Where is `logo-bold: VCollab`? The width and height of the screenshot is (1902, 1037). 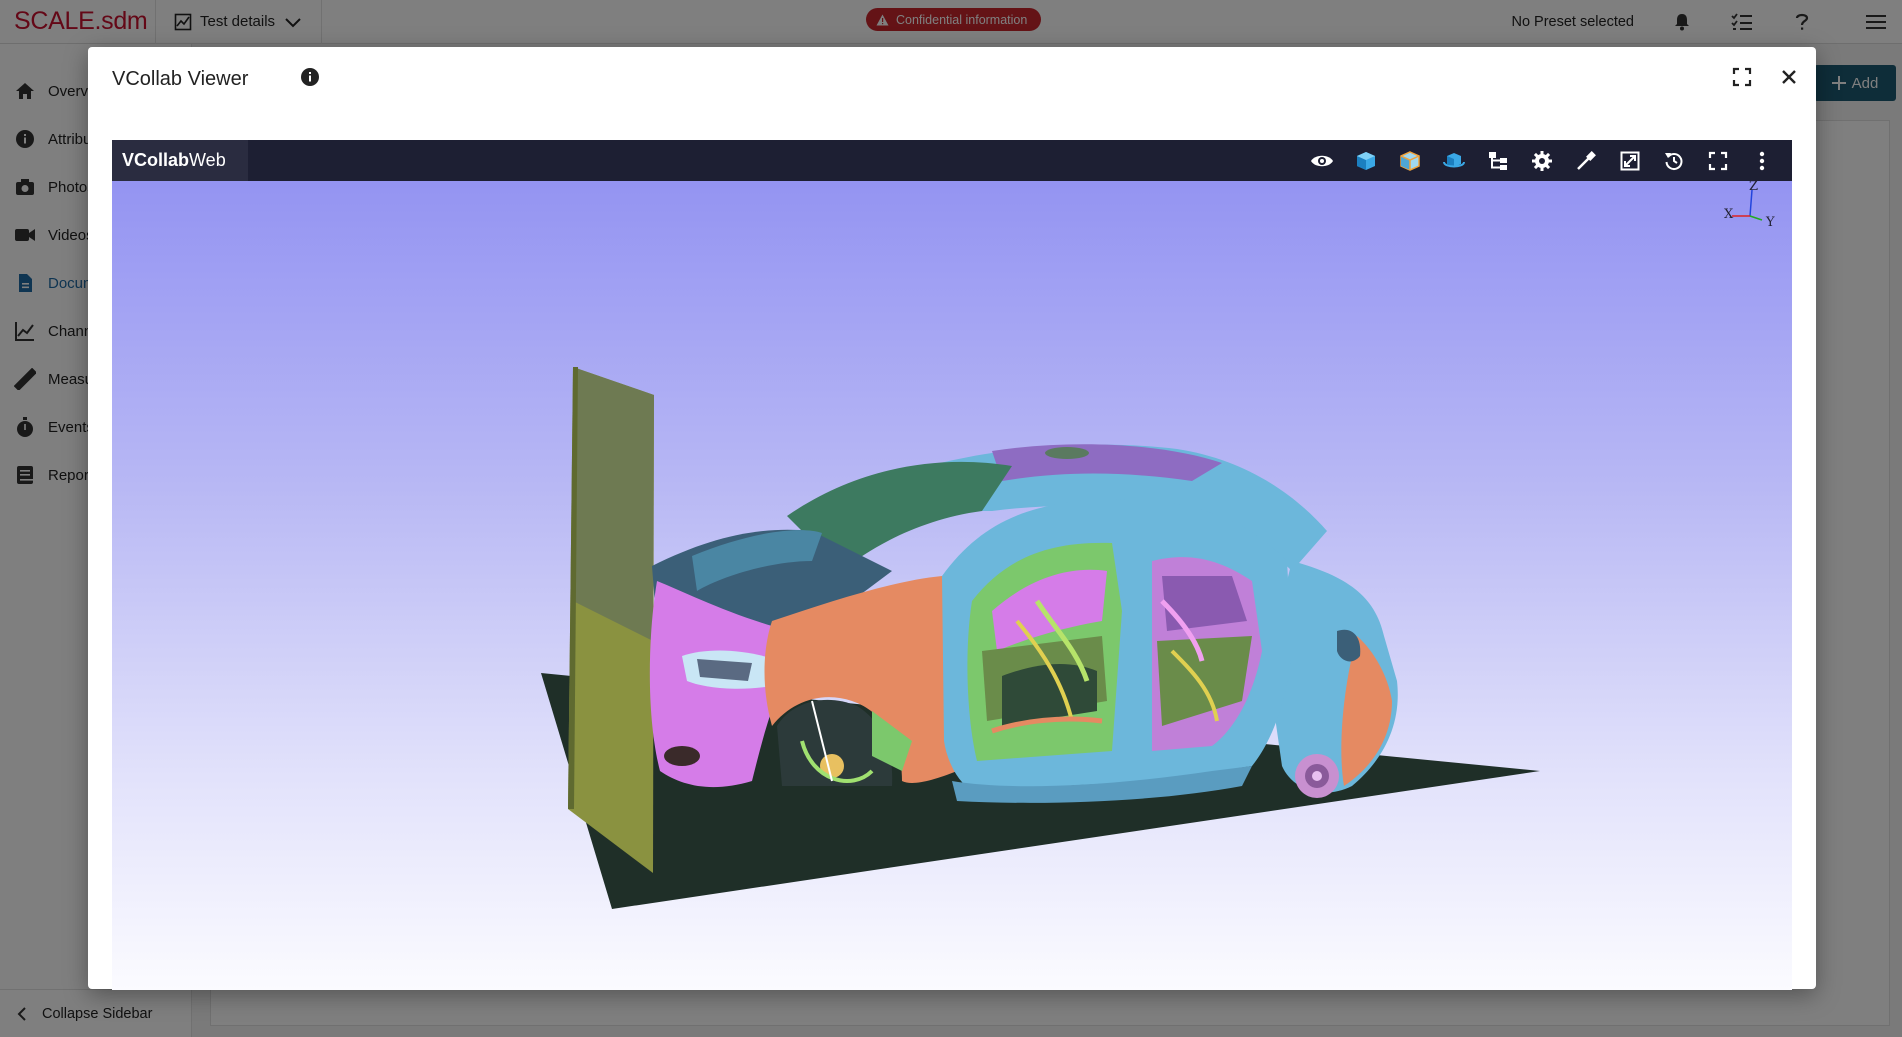
logo-bold: VCollab is located at coordinates (156, 160).